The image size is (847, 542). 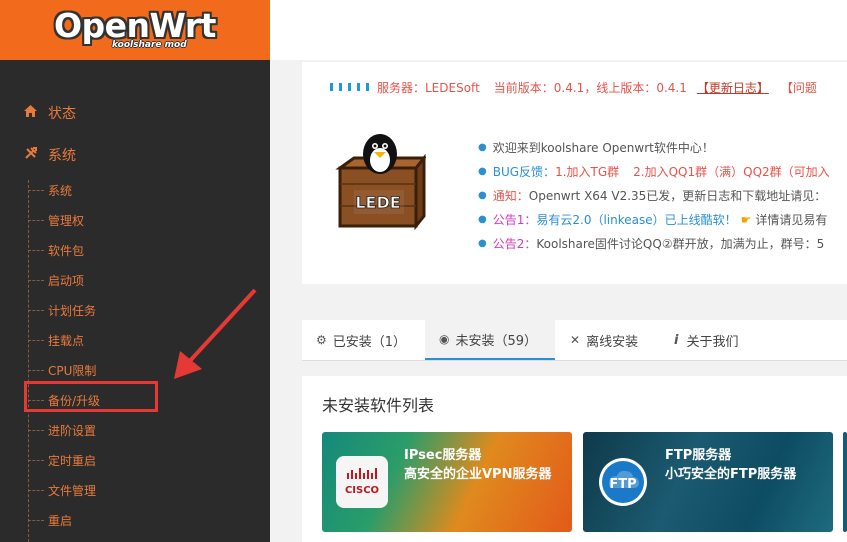 I want to click on lede-box-icon: LEDE, so click(x=380, y=182).